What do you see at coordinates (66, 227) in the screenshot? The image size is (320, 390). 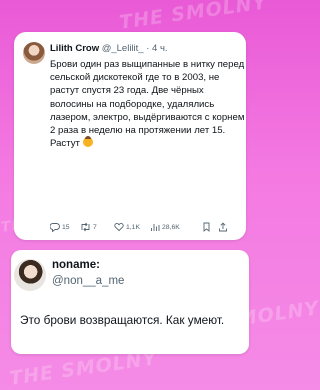 I see `reply-count: 15` at bounding box center [66, 227].